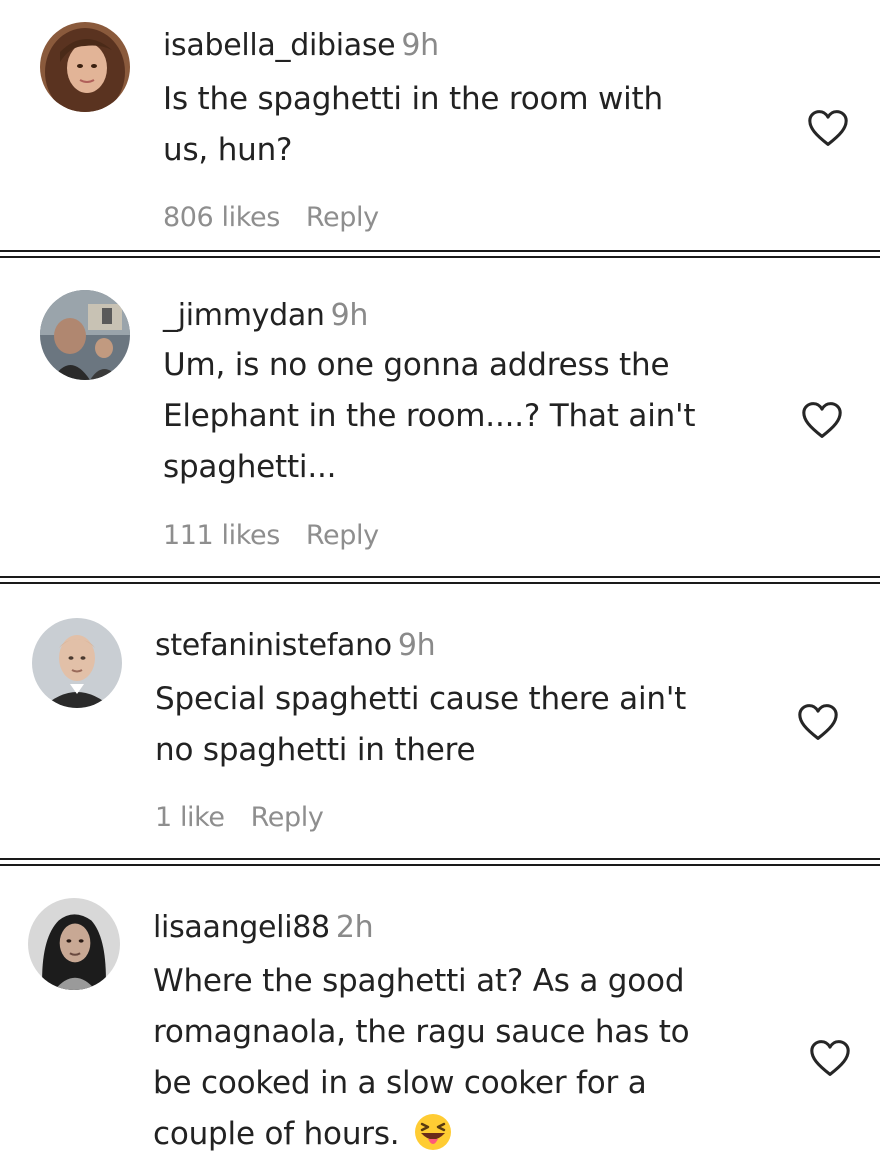 The image size is (880, 1176). What do you see at coordinates (221, 535) in the screenshot?
I see `likes-count: 111 likes` at bounding box center [221, 535].